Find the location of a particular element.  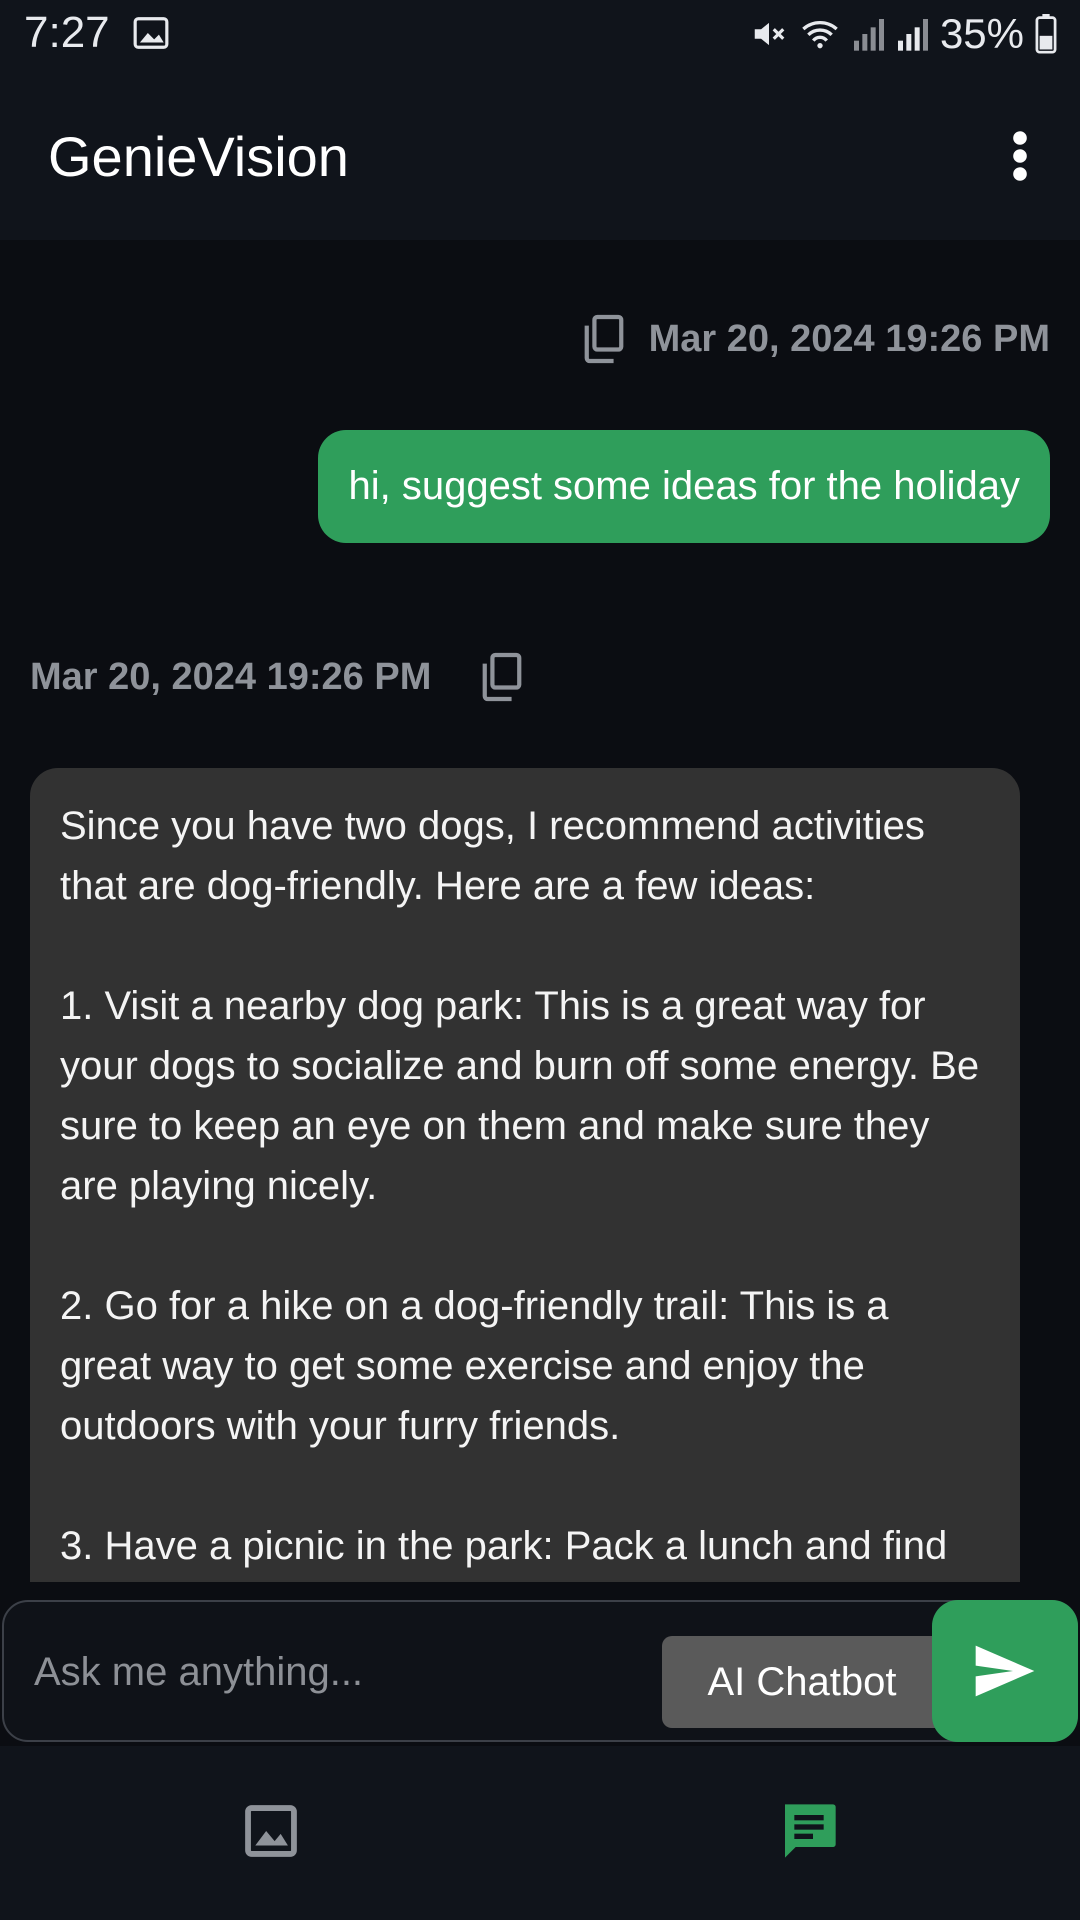

user-message-bubble: hi, suggest some ideas for the holiday is located at coordinates (684, 486).